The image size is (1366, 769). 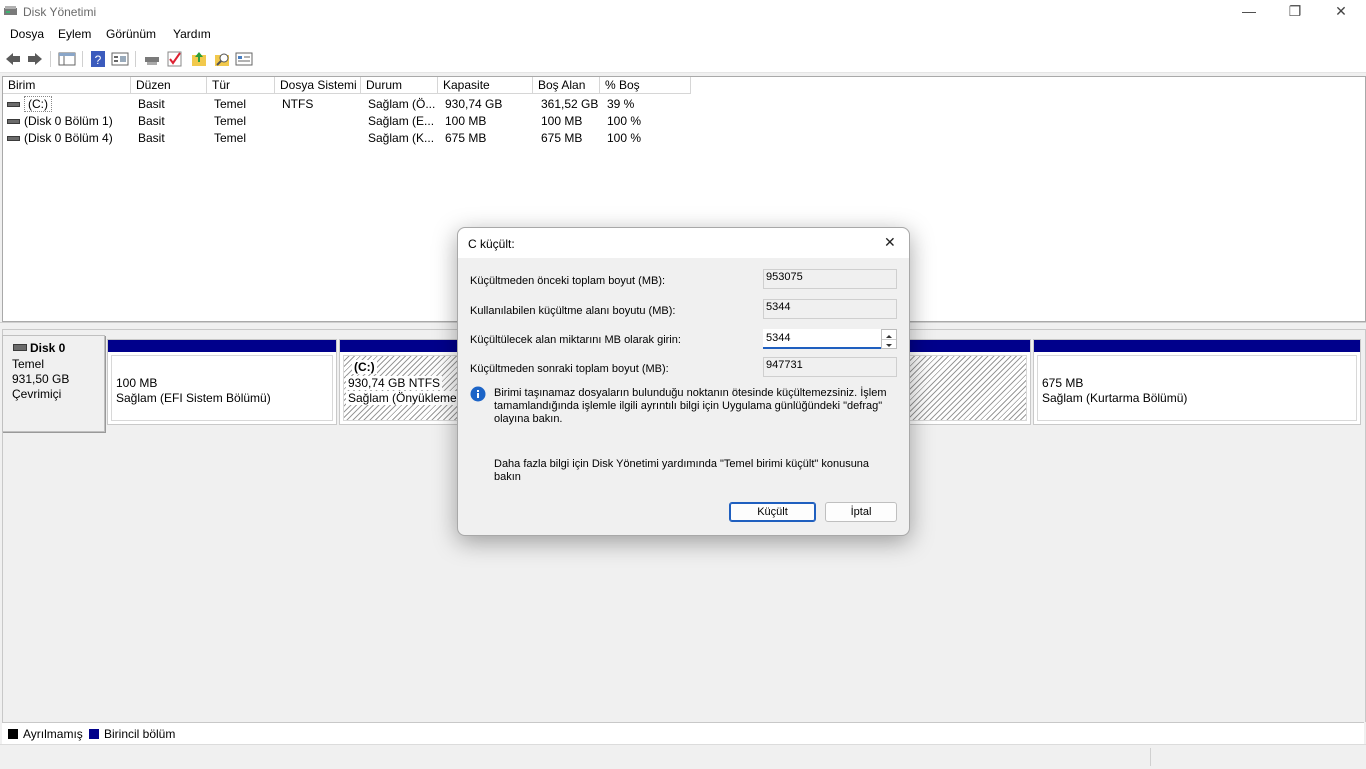 What do you see at coordinates (38, 104) in the screenshot?
I see `volume-name: (C:)` at bounding box center [38, 104].